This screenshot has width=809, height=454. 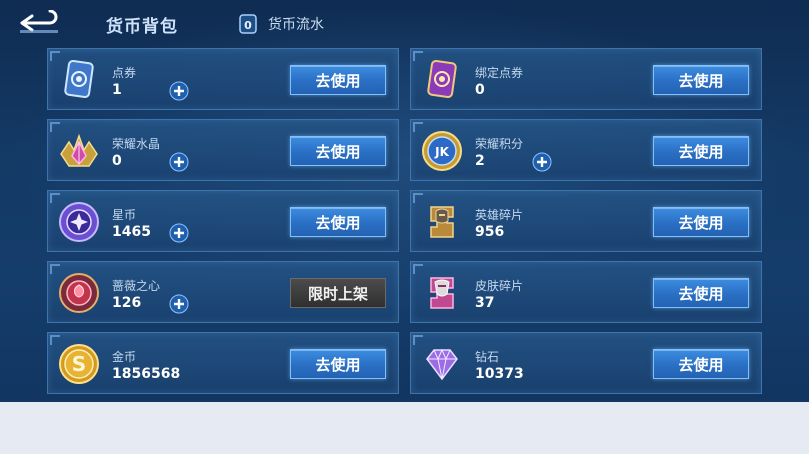 I want to click on currency-name: 钻石, so click(x=487, y=357).